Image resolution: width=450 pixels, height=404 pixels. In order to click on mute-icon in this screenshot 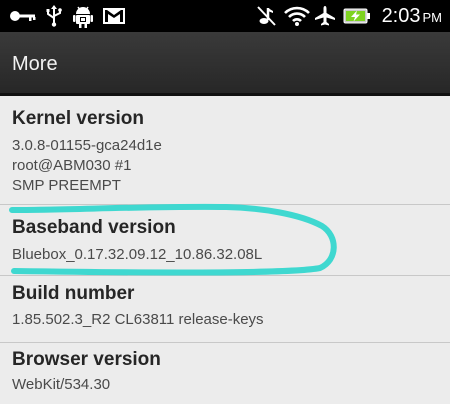, I will do `click(266, 16)`.